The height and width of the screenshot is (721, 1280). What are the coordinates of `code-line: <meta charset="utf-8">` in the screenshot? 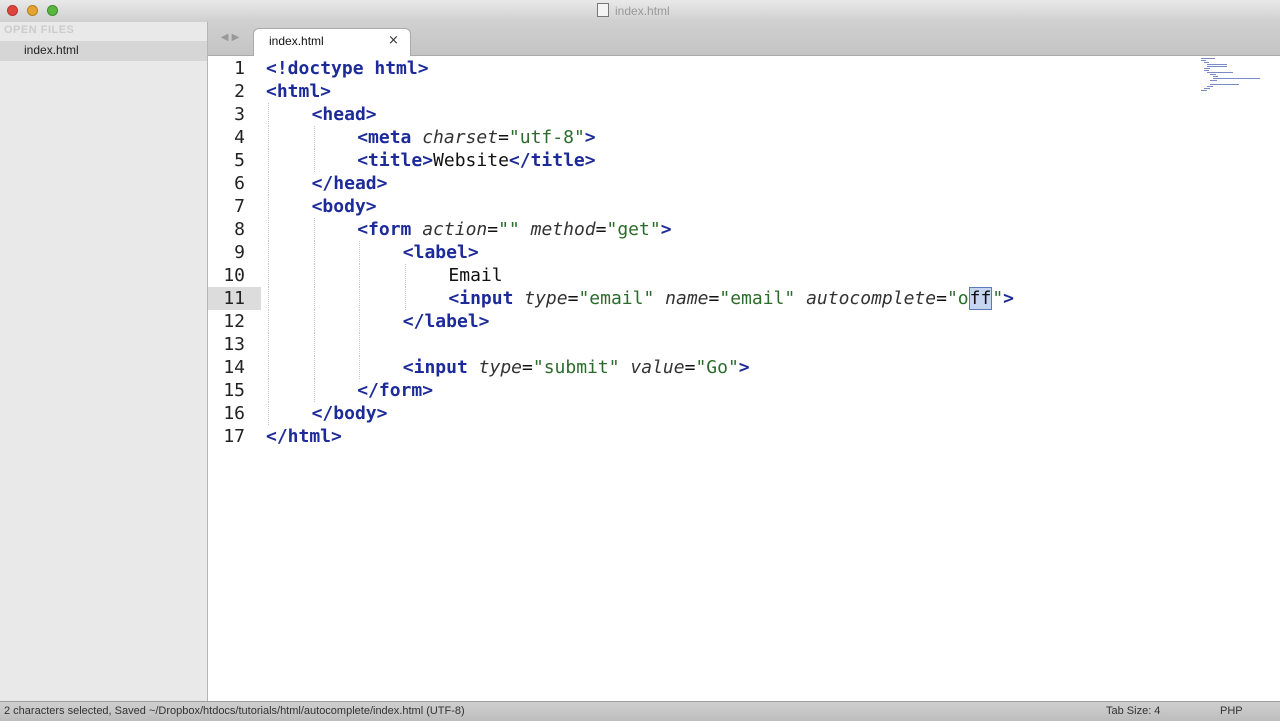 It's located at (476, 137).